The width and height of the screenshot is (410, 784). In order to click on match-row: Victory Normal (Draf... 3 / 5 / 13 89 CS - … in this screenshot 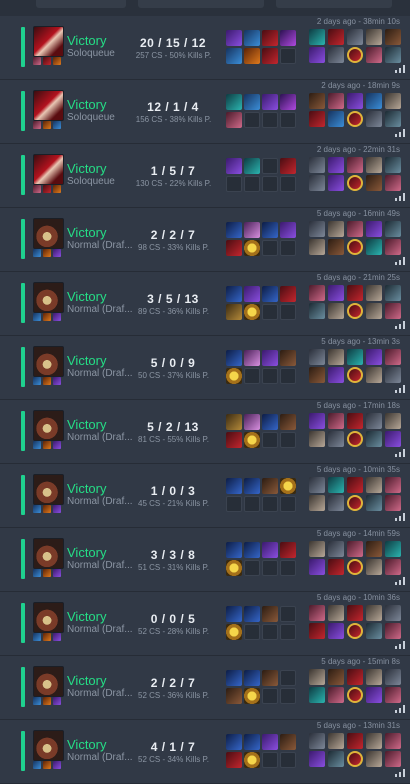, I will do `click(205, 304)`.